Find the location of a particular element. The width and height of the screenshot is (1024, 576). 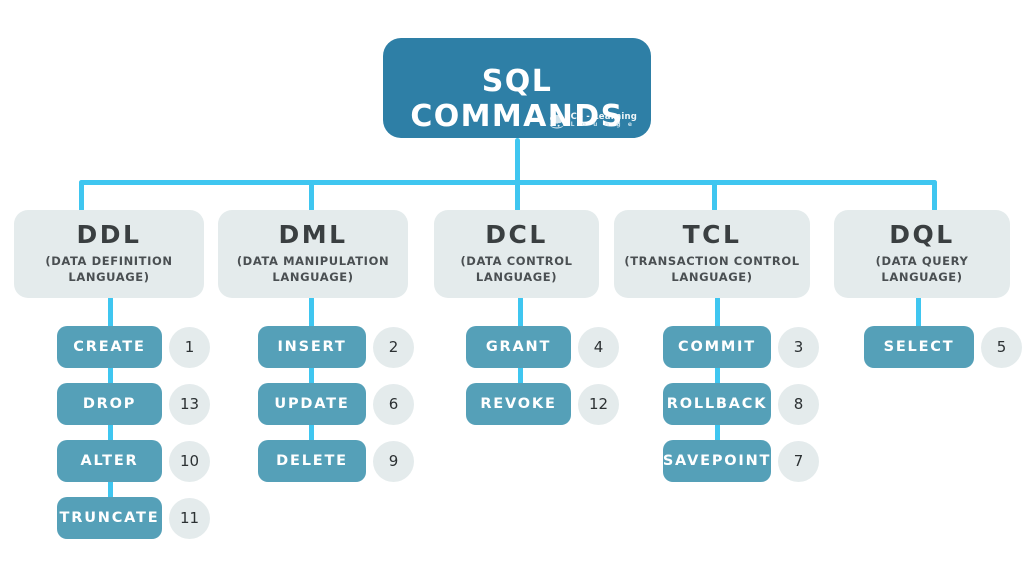

category-full-dql: (DATA QUERY LANGUAGE) is located at coordinates (922, 269).